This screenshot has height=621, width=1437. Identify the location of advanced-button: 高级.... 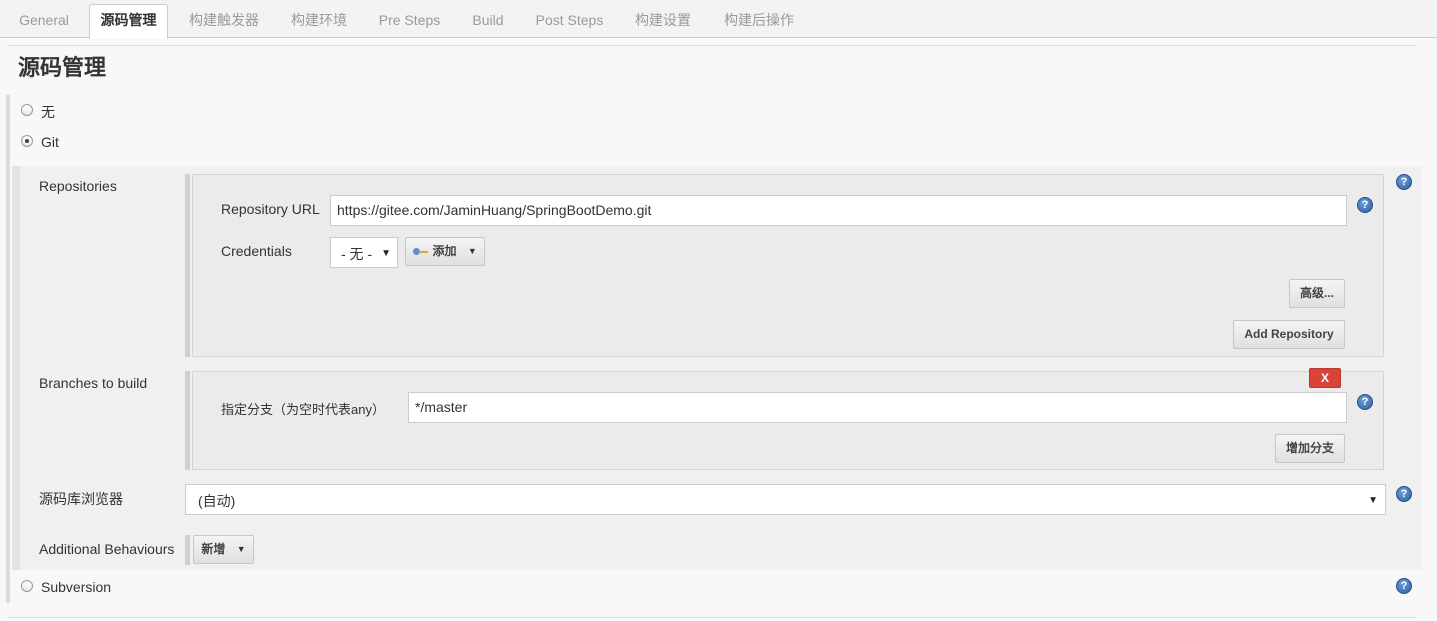
(1317, 293).